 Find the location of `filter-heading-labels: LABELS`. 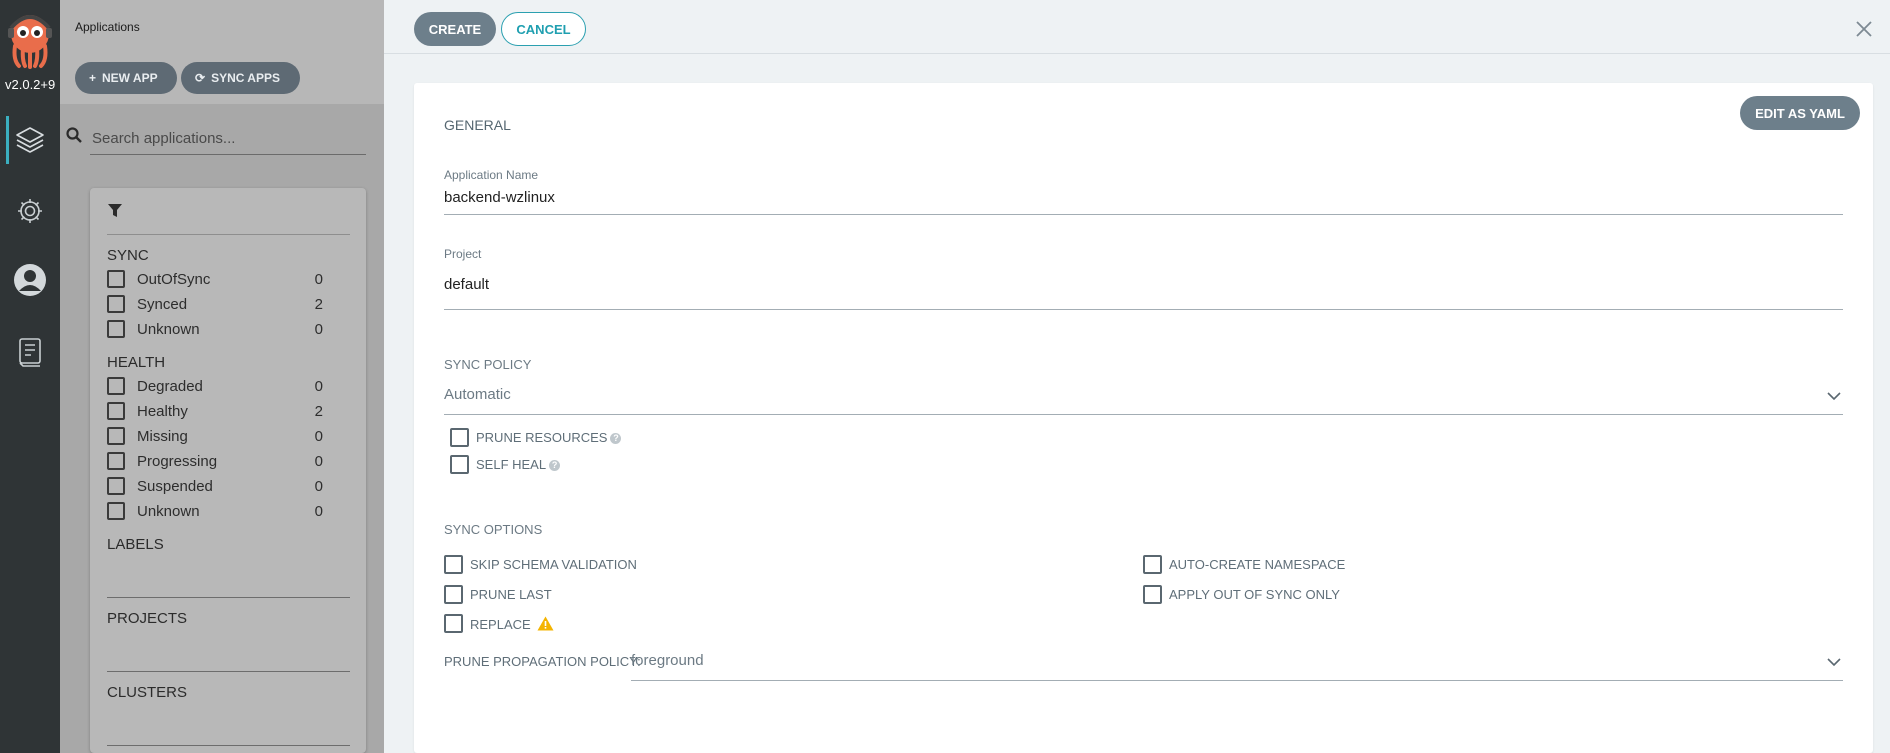

filter-heading-labels: LABELS is located at coordinates (135, 544).